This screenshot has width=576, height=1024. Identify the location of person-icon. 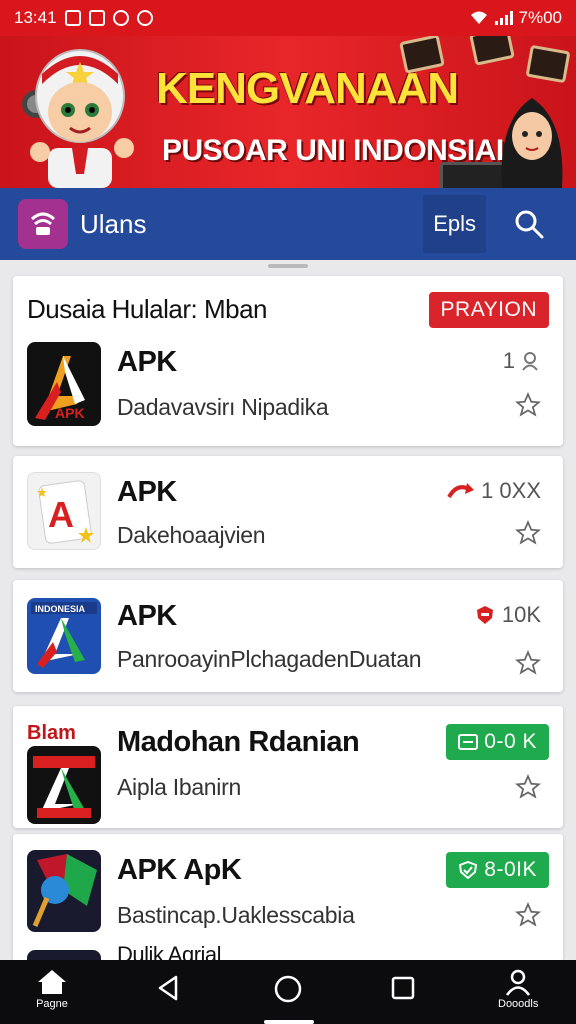
(530, 361).